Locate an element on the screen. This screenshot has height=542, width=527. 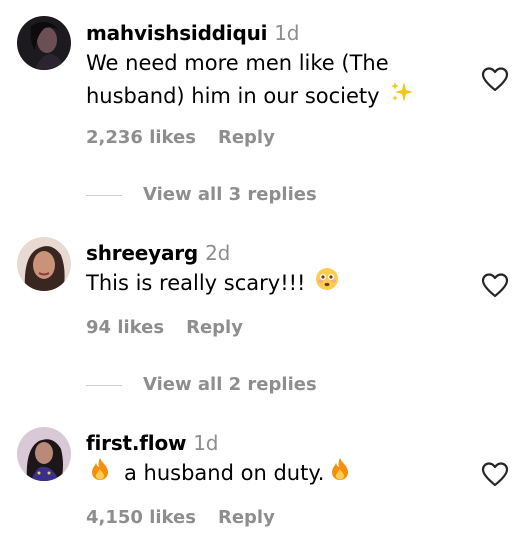
comment-text-line: This is really scary!!! is located at coordinates (196, 283).